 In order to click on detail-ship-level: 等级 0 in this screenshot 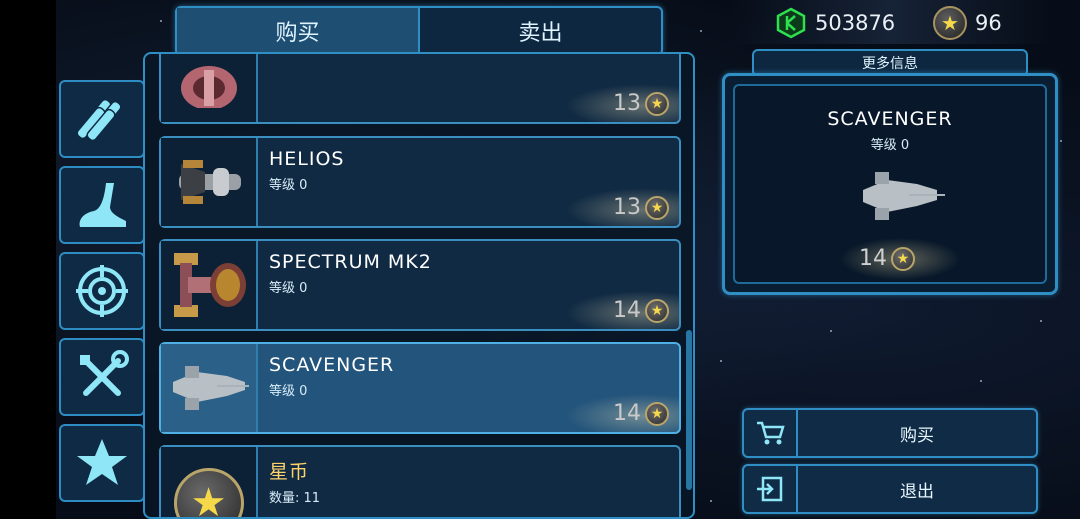, I will do `click(890, 145)`.